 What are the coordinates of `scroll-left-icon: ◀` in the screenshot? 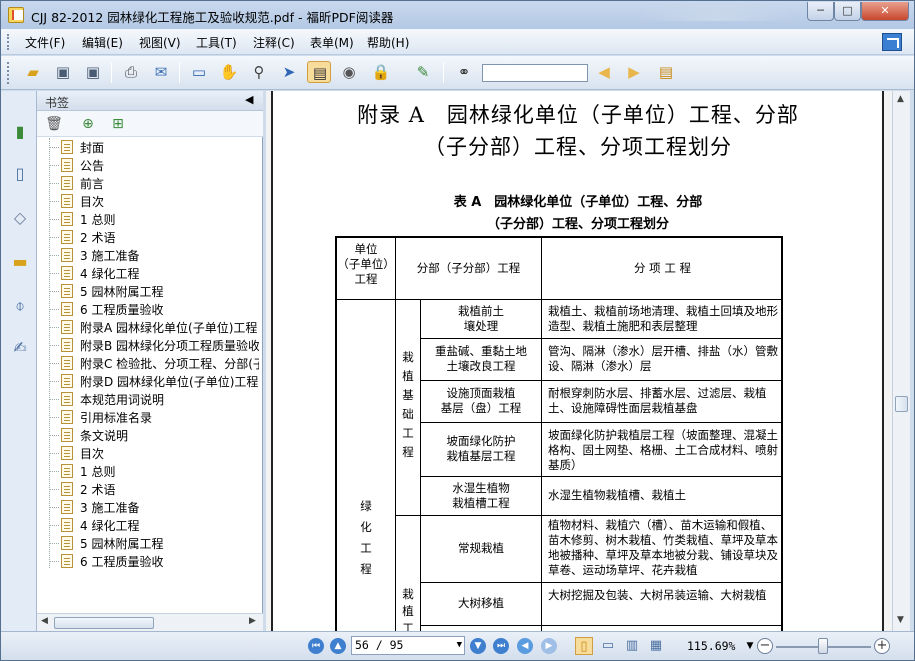 It's located at (44, 621).